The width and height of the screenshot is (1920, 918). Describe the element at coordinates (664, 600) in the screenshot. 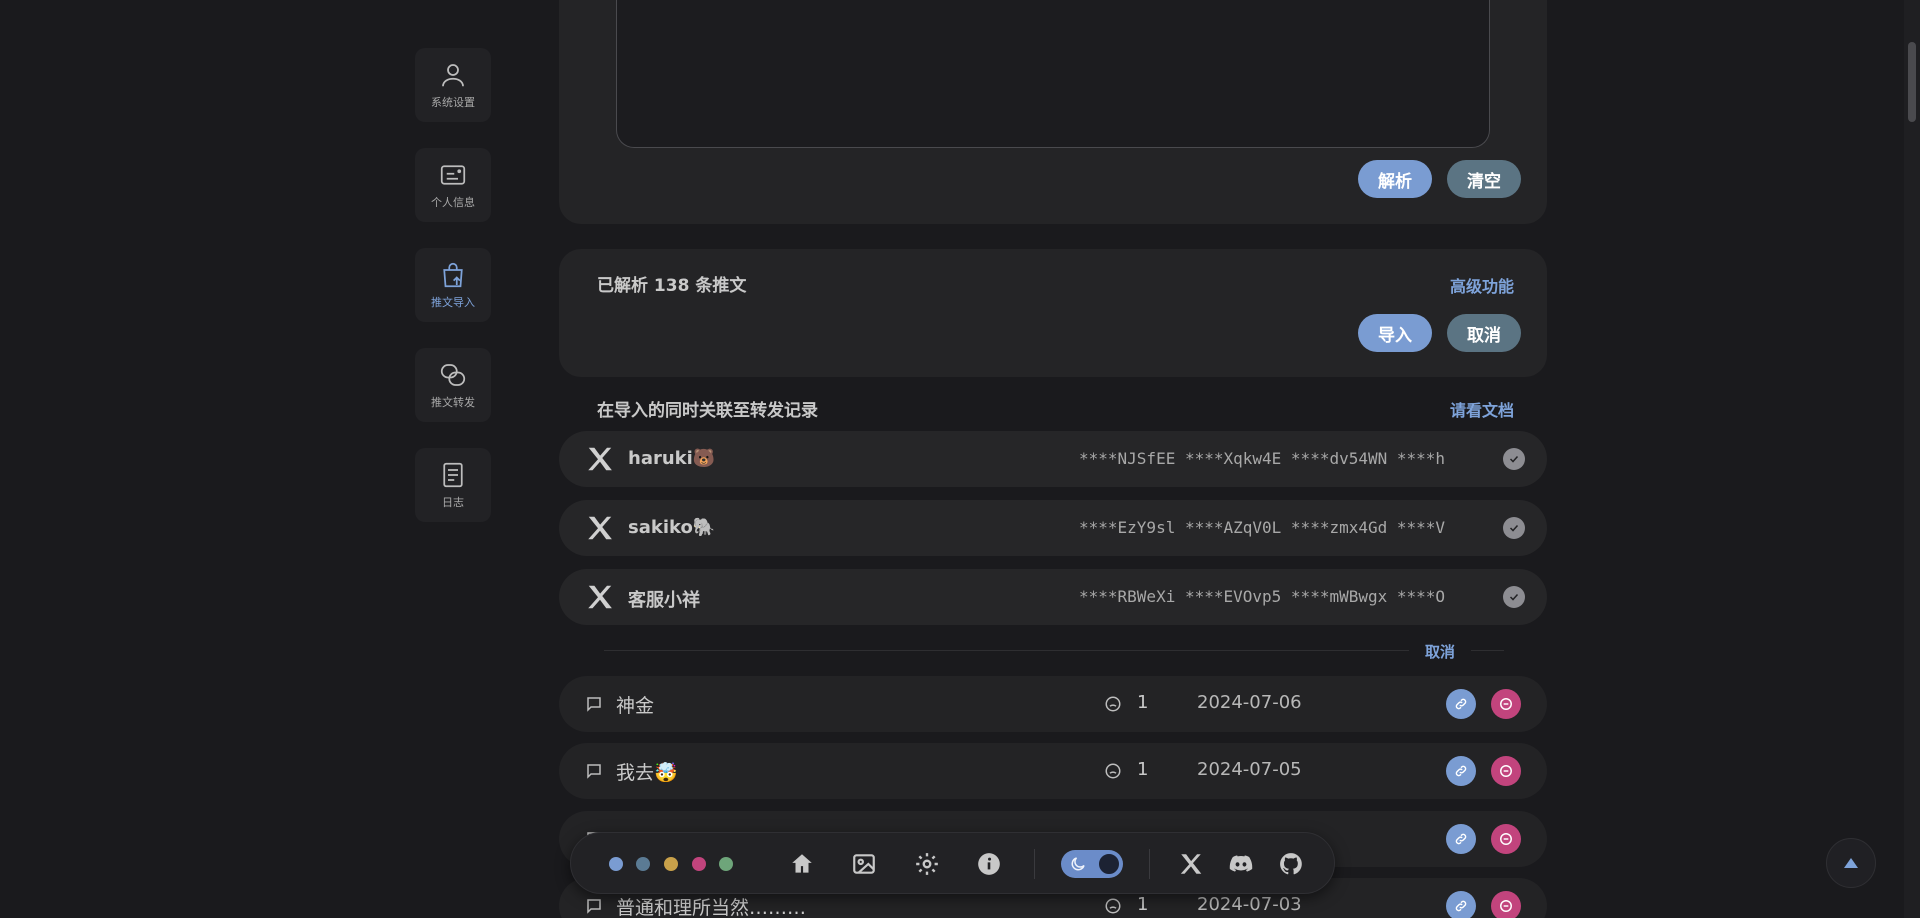

I see `account-name: 客服小祥` at that location.